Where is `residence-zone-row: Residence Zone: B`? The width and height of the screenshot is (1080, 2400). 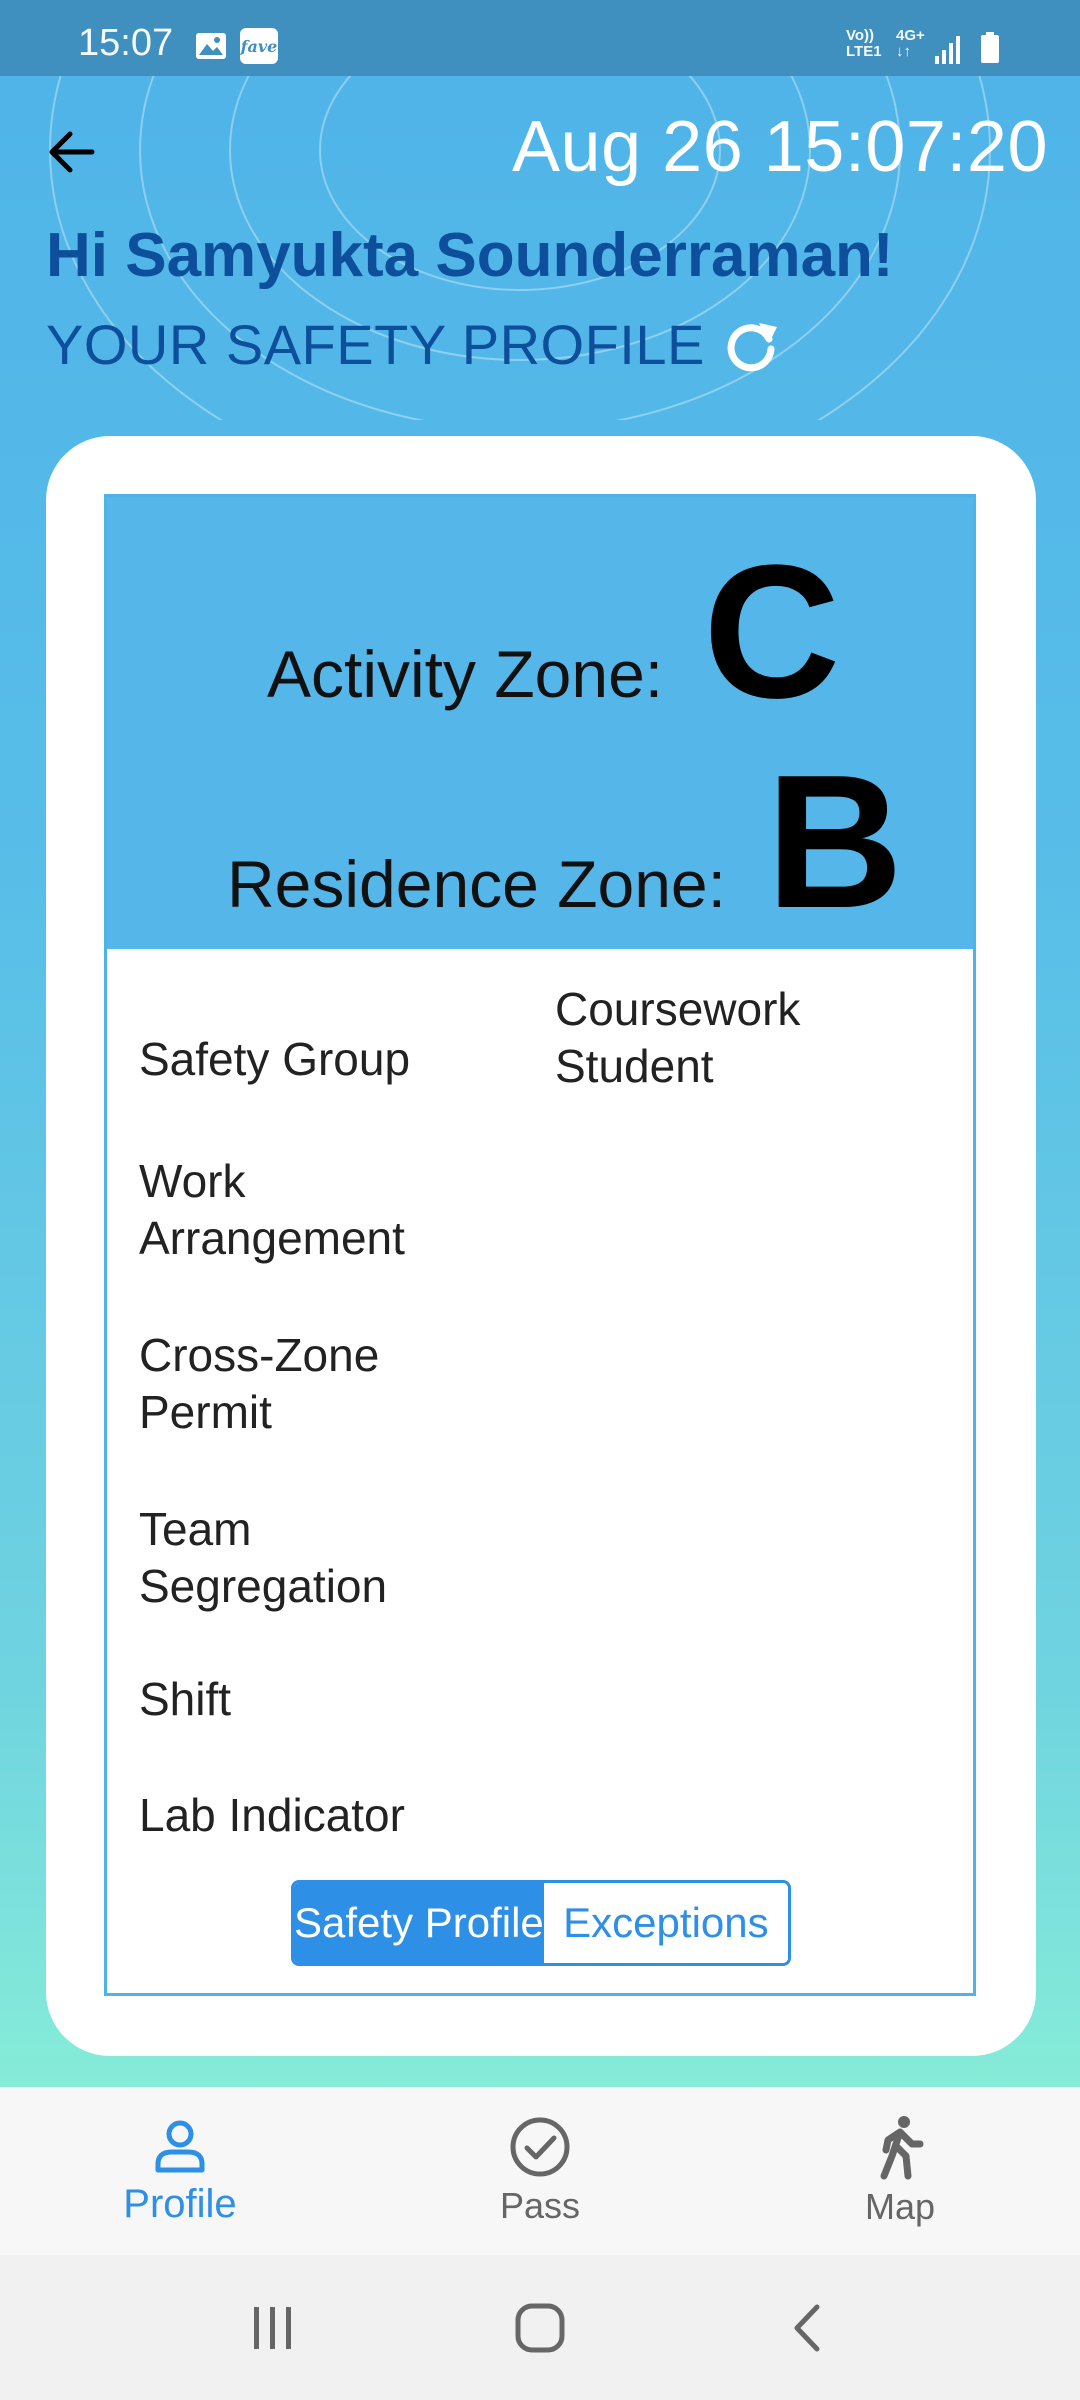
residence-zone-row: Residence Zone: B is located at coordinates (565, 842).